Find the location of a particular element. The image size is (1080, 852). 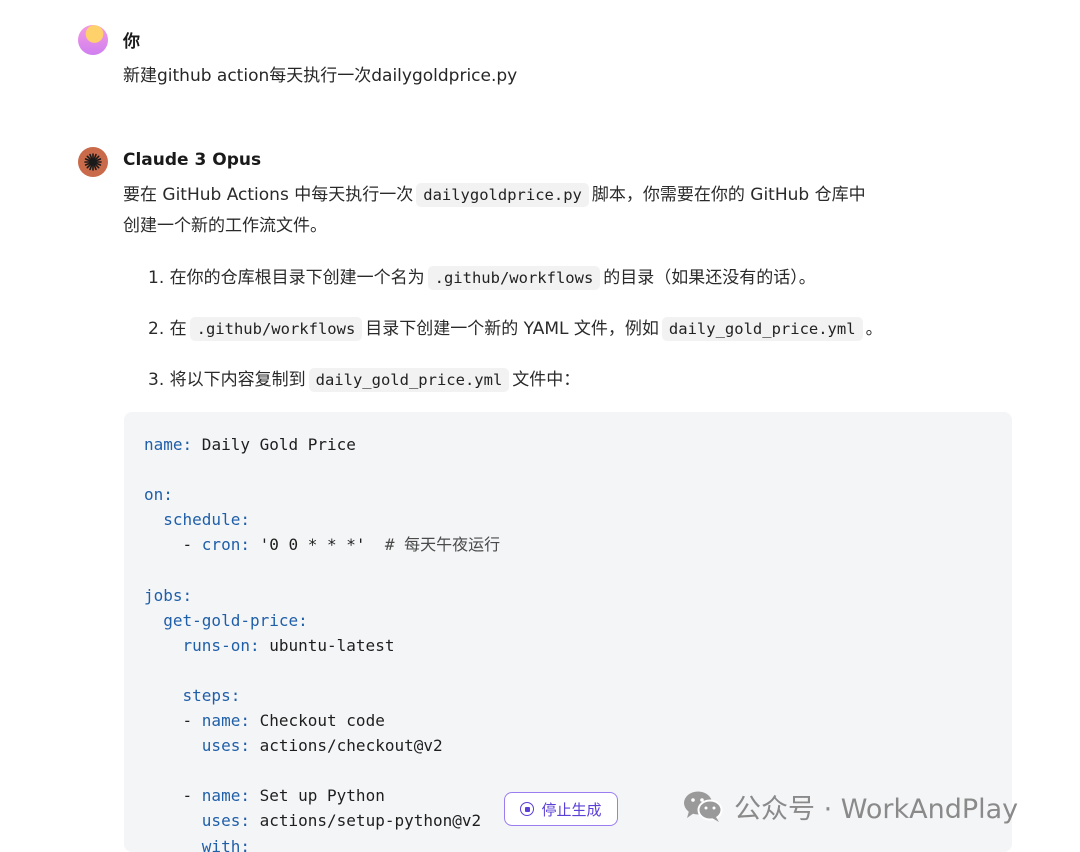

watermark: 公众号 · WorkAndPlay is located at coordinates (850, 806).